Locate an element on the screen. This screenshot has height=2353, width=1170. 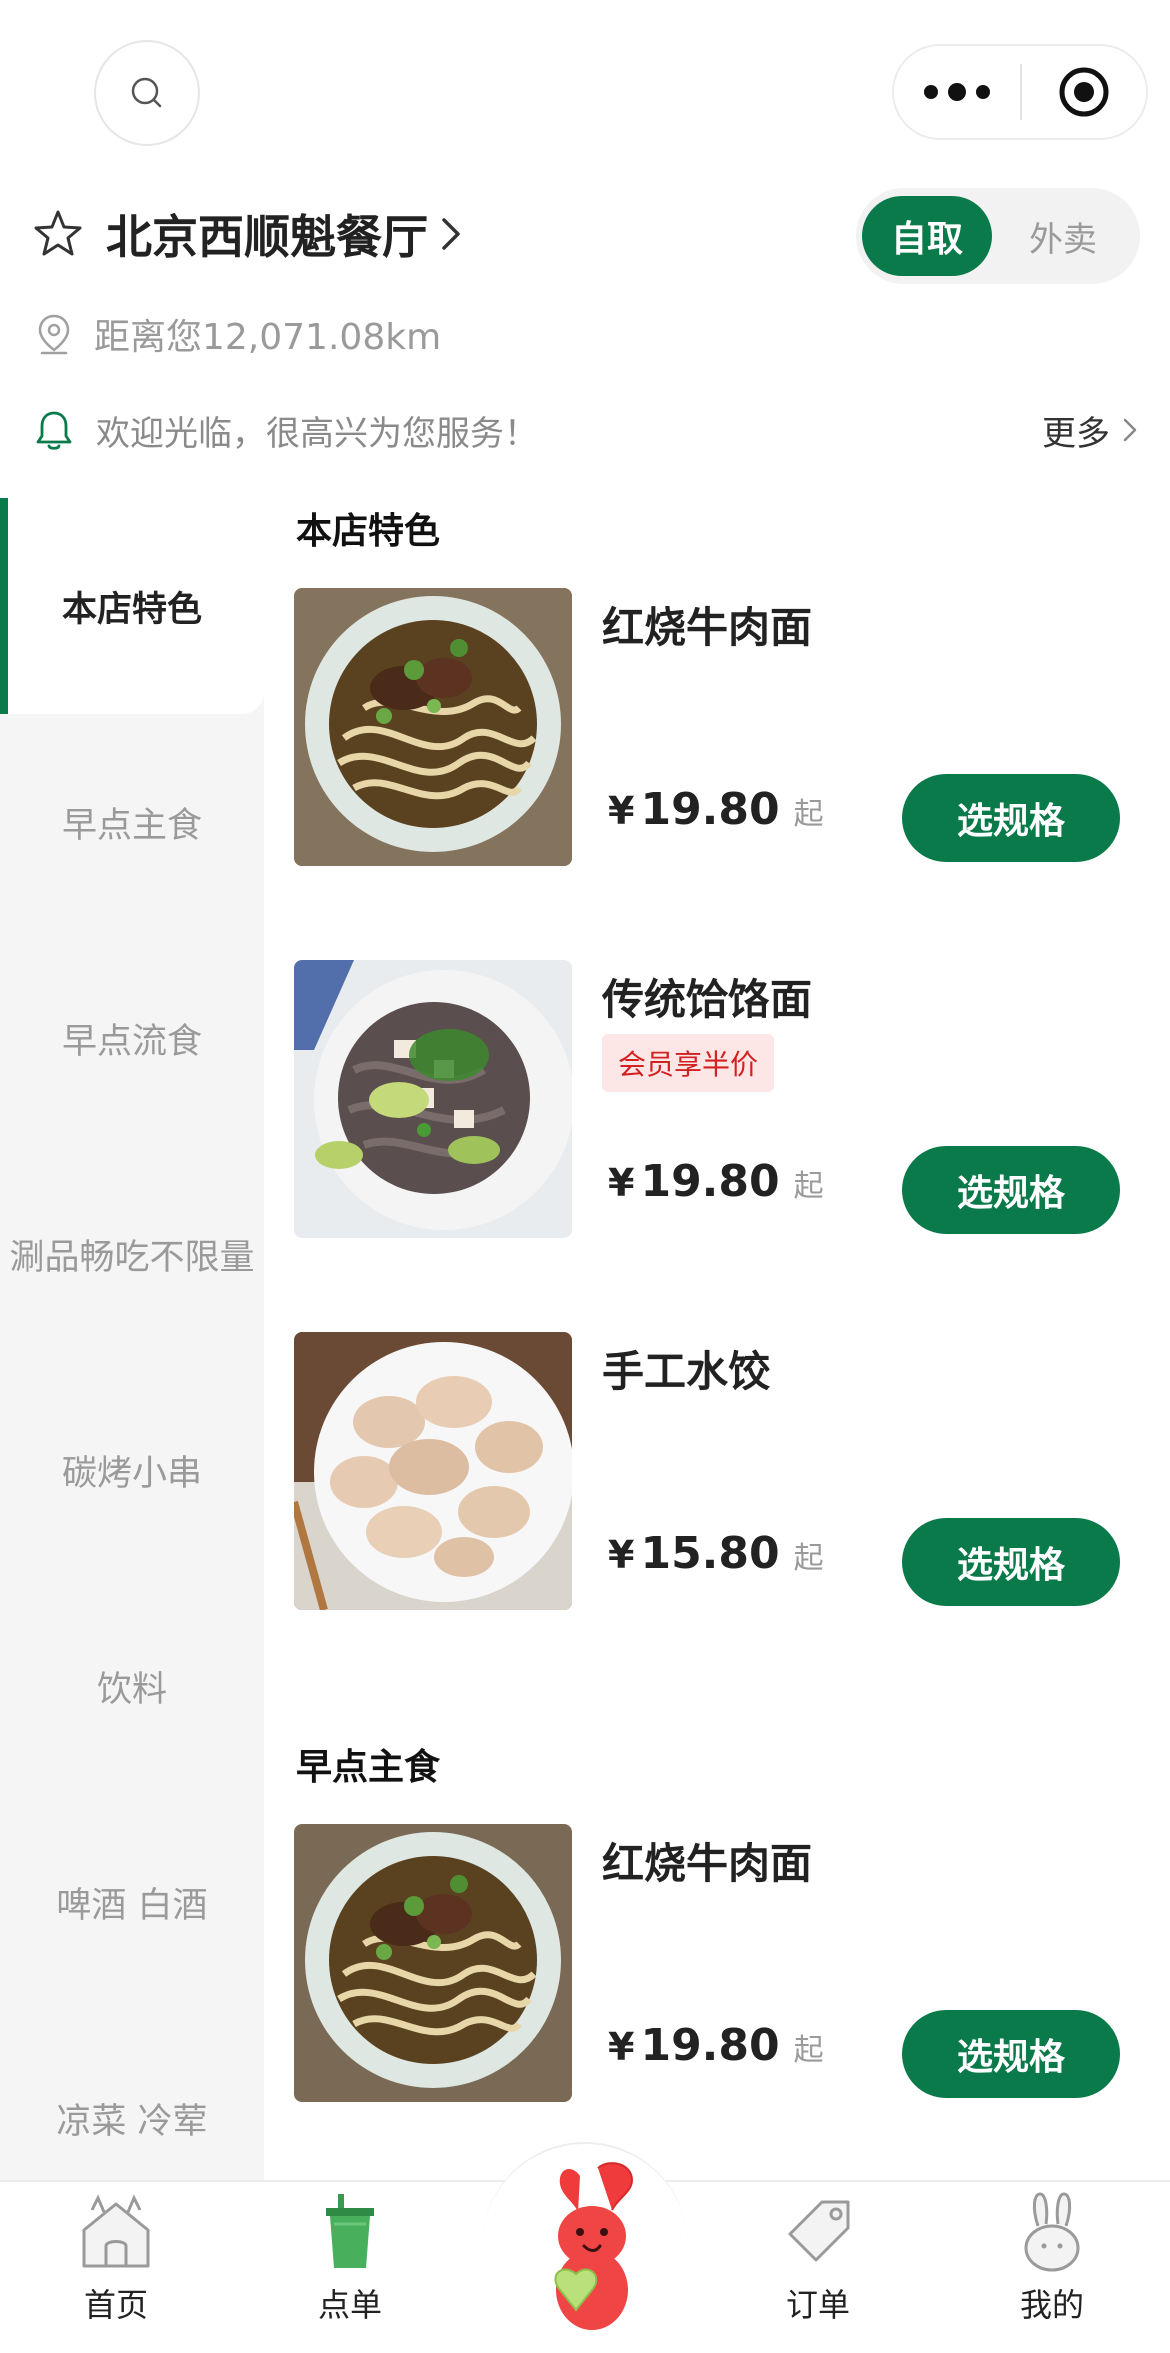
rabbit-icon is located at coordinates (1052, 2232).